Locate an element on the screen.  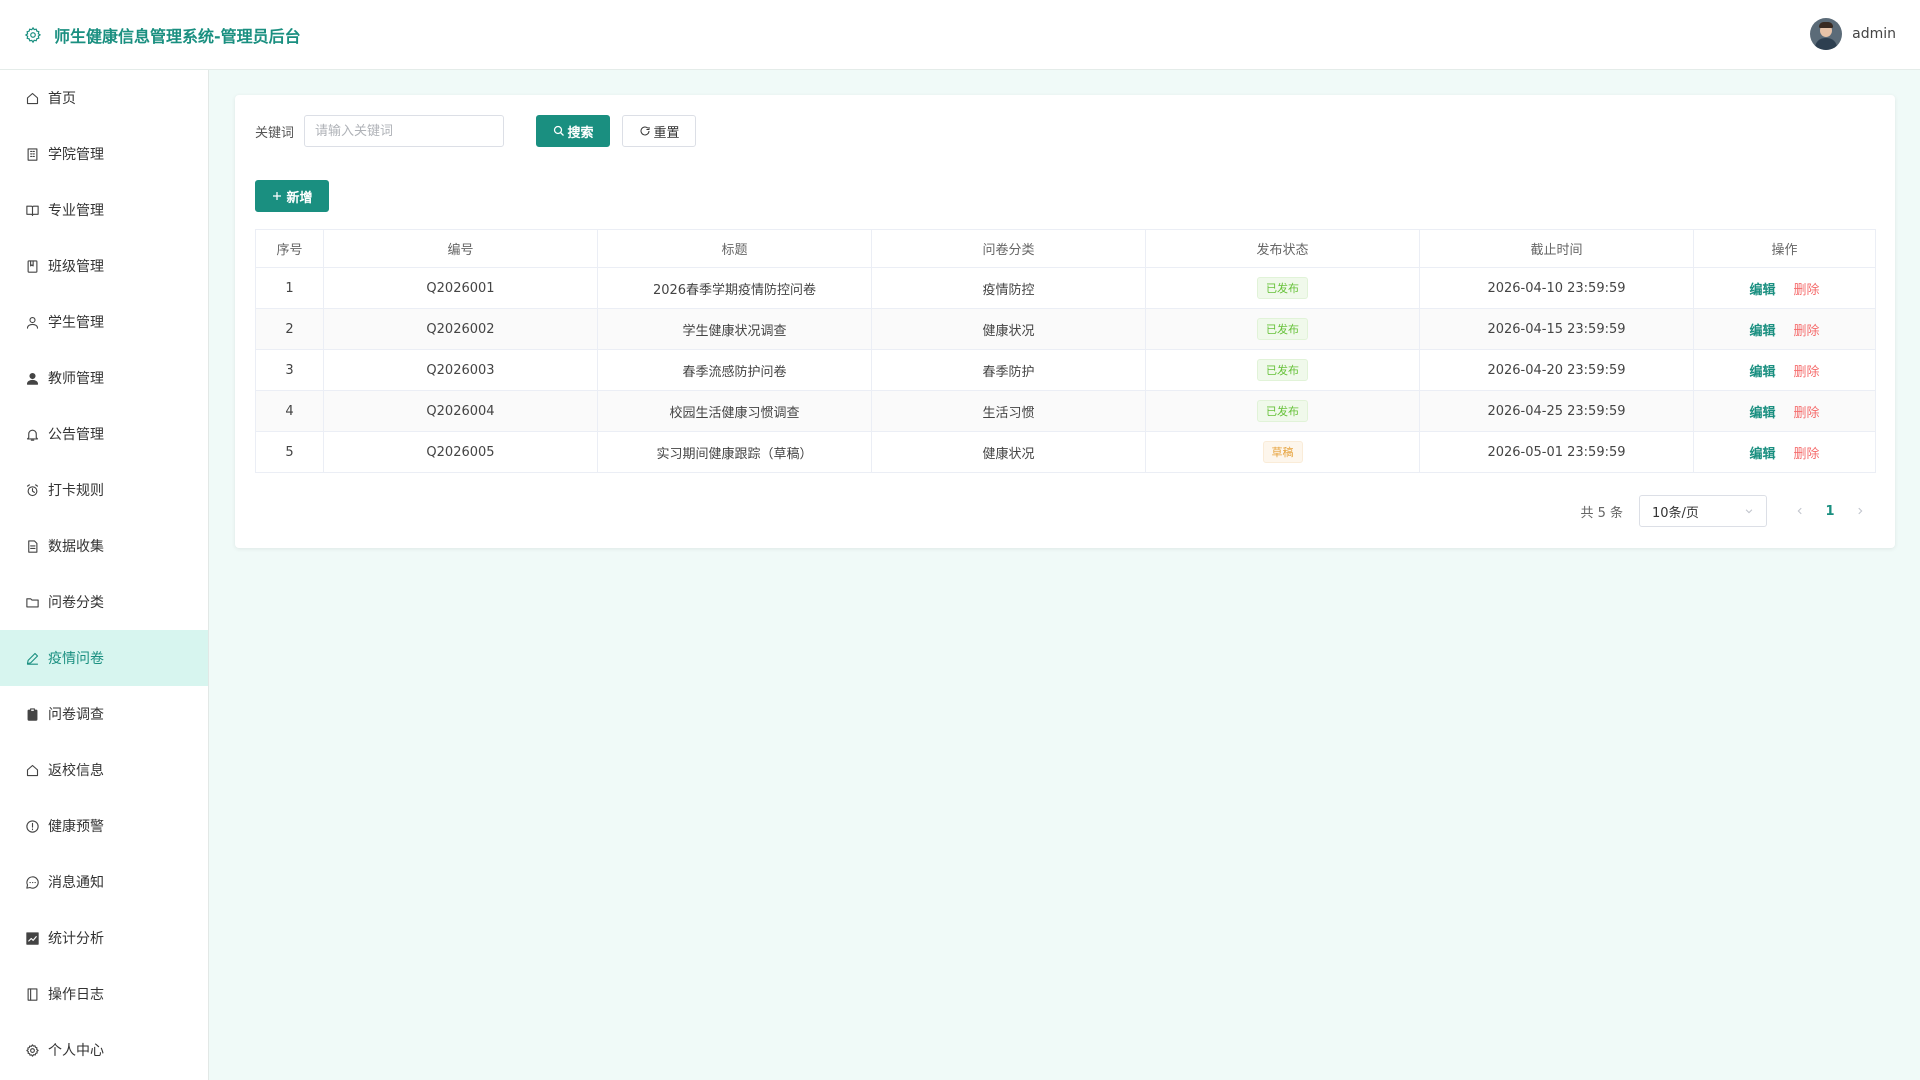
avatar is located at coordinates (1826, 34).